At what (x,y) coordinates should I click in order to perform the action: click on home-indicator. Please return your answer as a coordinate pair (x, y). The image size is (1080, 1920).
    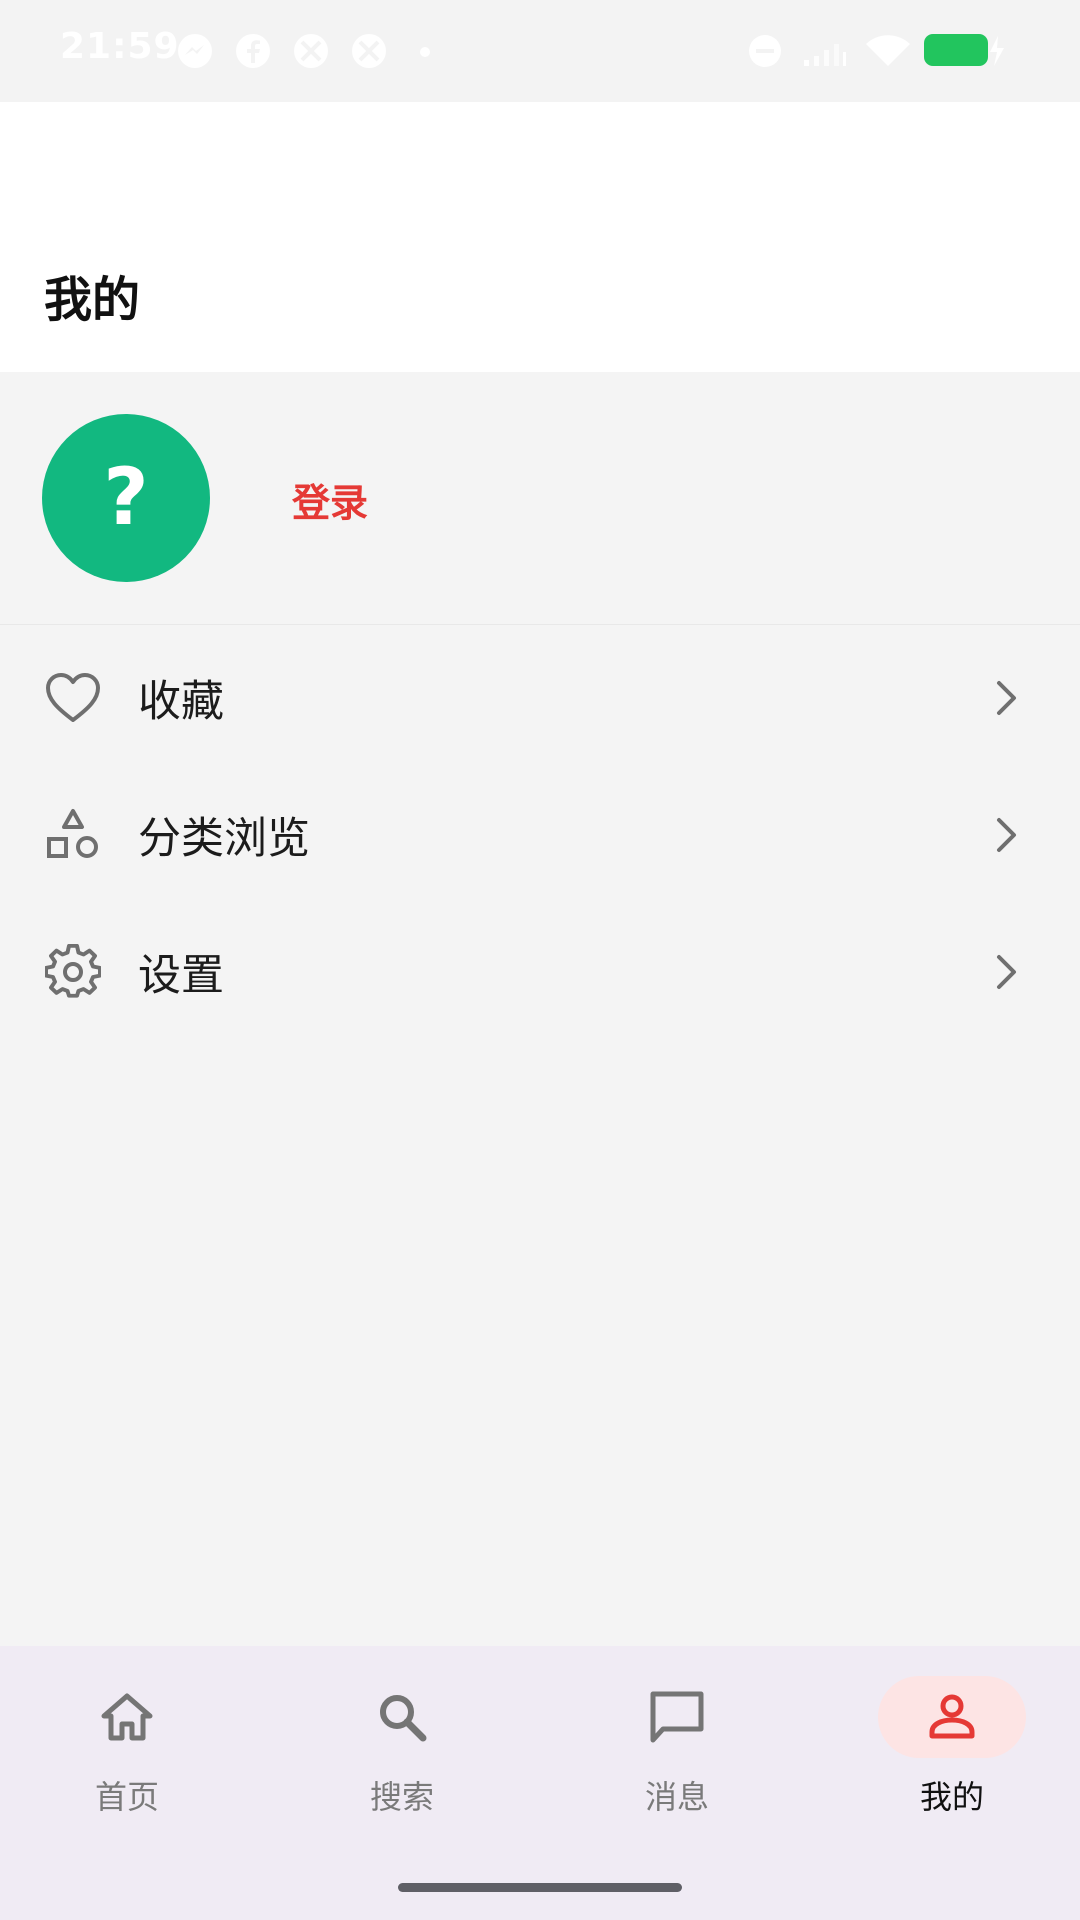
    Looking at the image, I should click on (540, 1887).